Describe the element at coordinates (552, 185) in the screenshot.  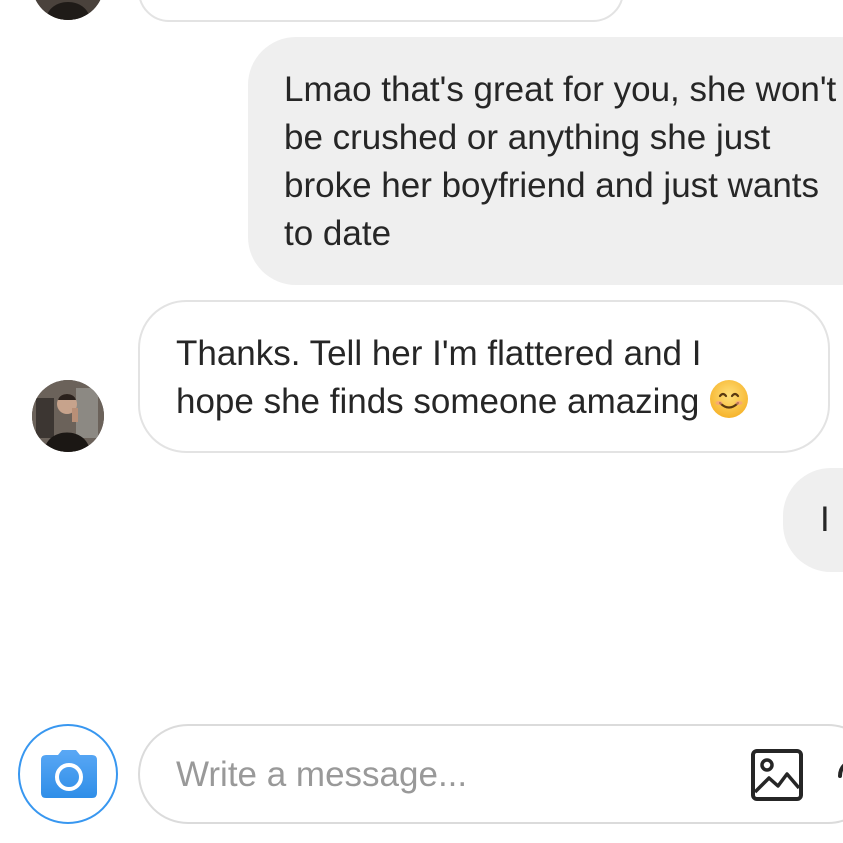
I see `message-line: broke her boyfriend and just wants` at that location.